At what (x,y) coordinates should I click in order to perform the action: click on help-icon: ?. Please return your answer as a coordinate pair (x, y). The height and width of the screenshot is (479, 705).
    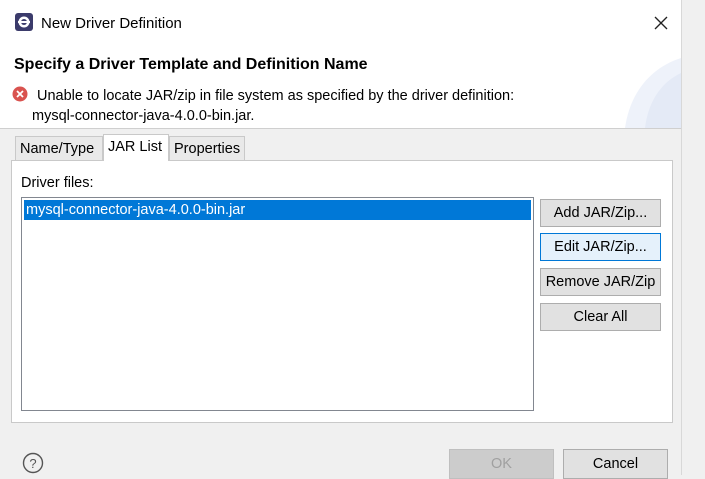
    Looking at the image, I should click on (33, 463).